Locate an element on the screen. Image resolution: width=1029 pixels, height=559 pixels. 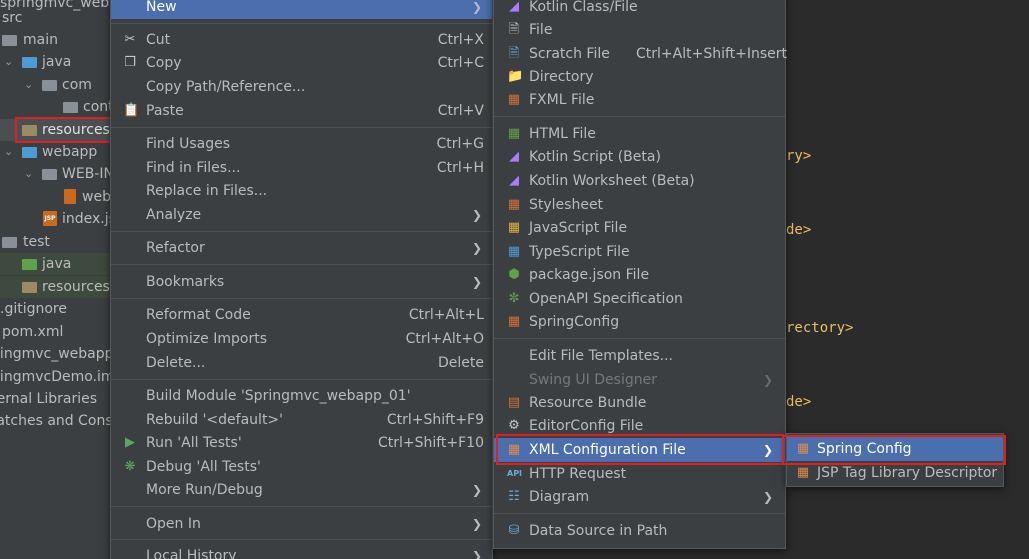
menu-item-springconfig: ▦ SpringConfig is located at coordinates (639, 322).